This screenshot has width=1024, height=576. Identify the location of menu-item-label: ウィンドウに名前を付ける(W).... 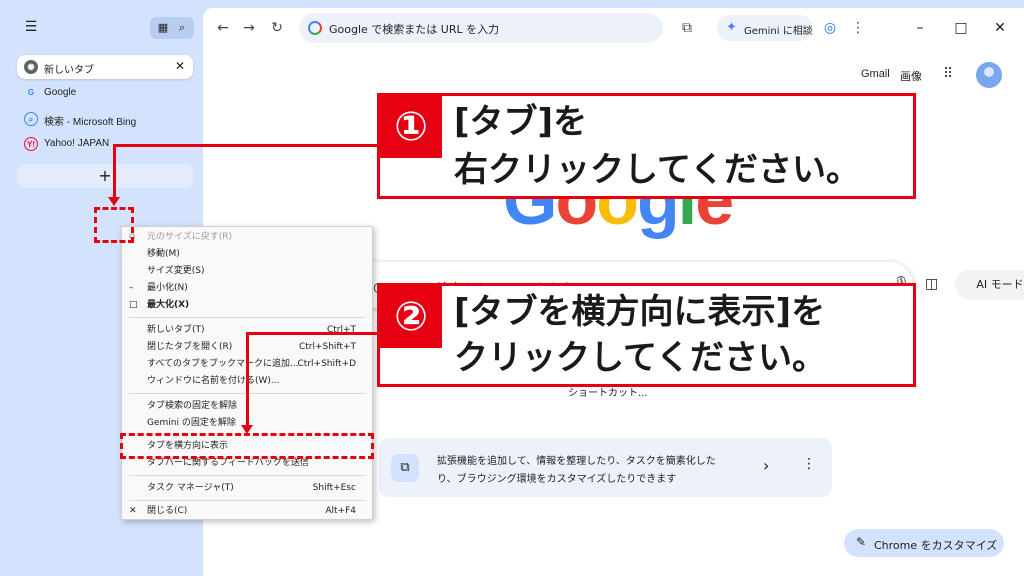
(213, 381).